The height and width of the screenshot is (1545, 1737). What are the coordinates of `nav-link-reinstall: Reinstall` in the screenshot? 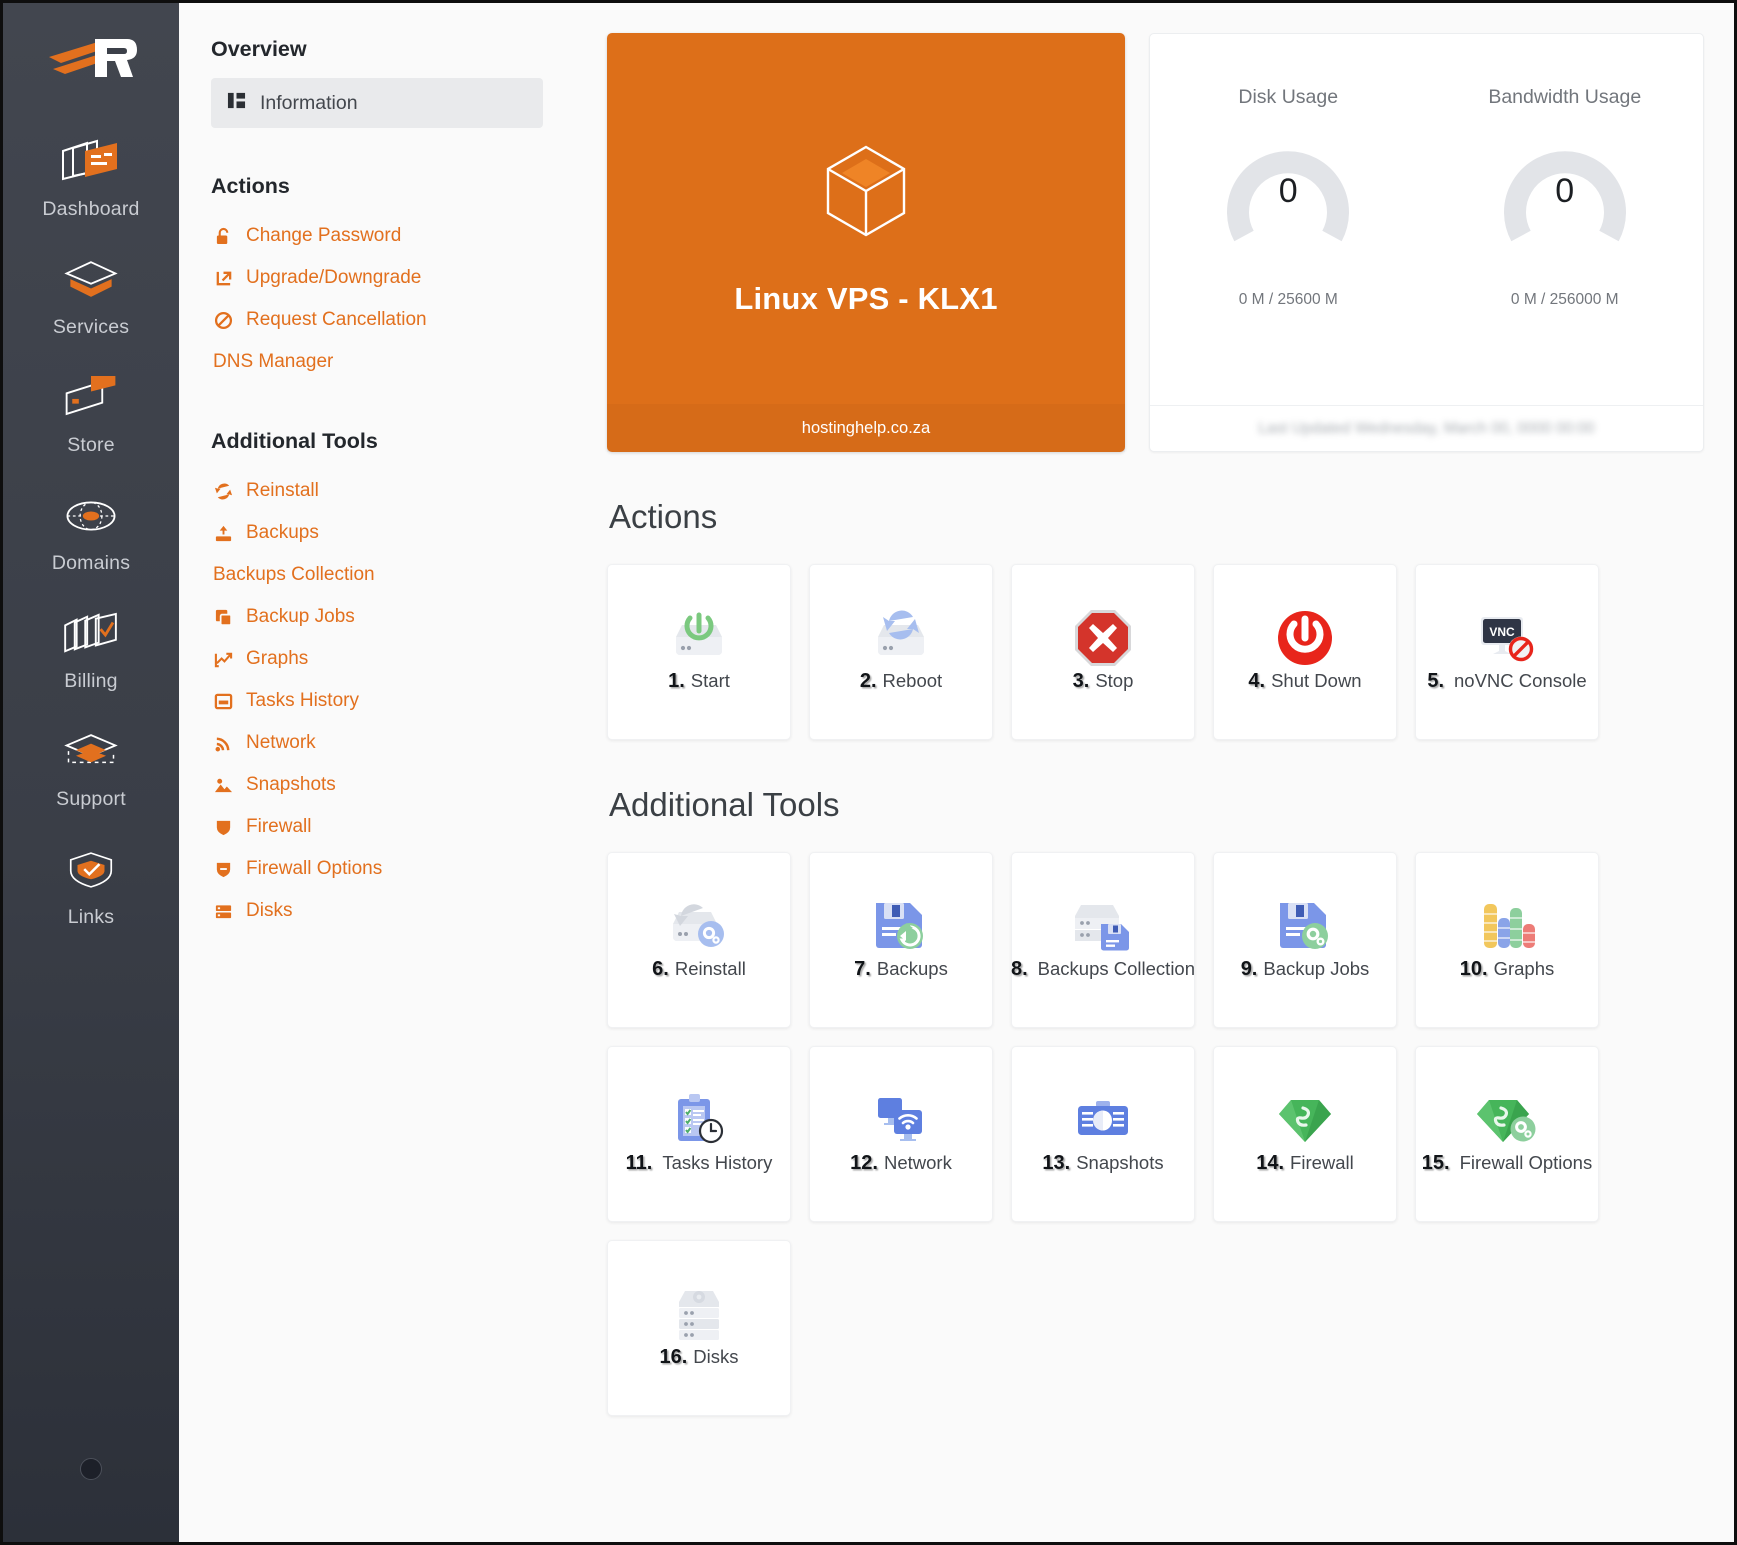 It's located at (377, 491).